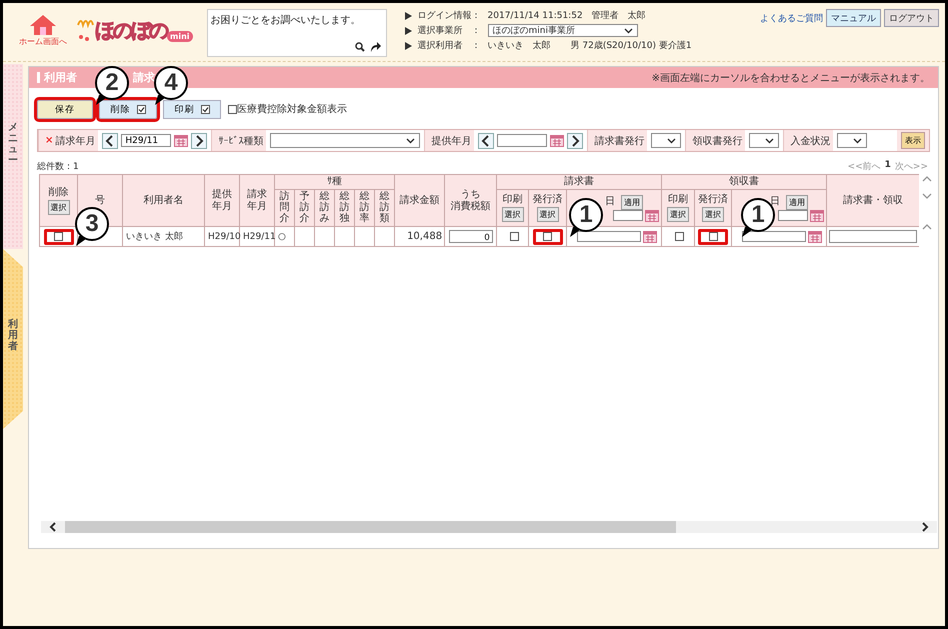 The width and height of the screenshot is (948, 629). What do you see at coordinates (567, 16) in the screenshot?
I see `info-value: 2017/11/14 11:51:52 管理者 太郎` at bounding box center [567, 16].